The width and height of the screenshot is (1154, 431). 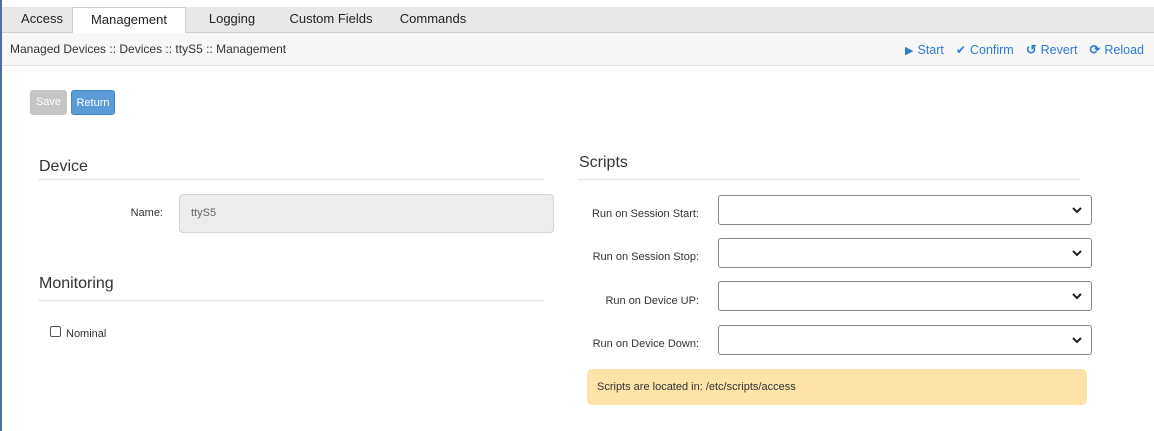 I want to click on nominal-checkbox, so click(x=55, y=331).